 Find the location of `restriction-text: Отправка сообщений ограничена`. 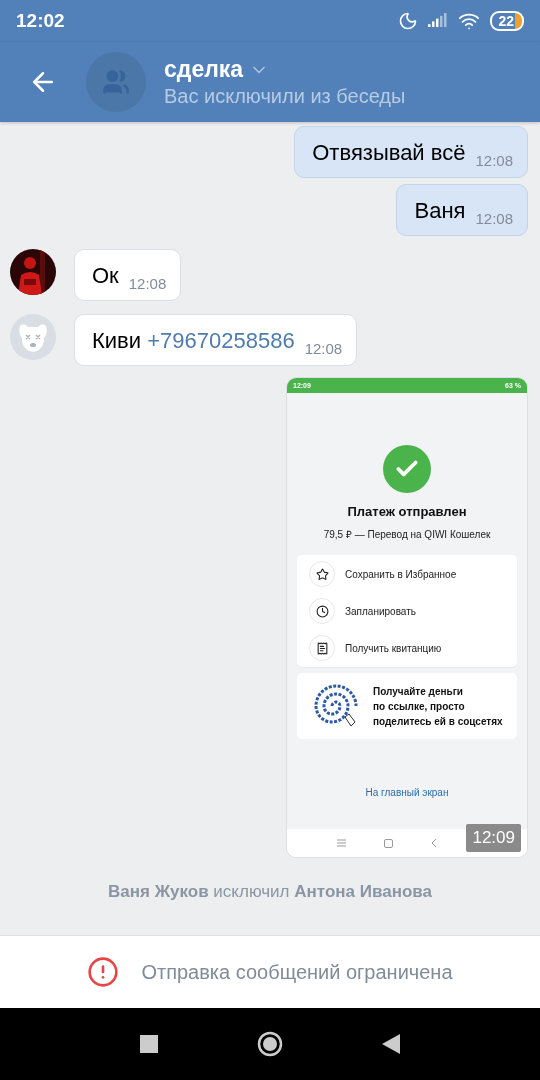

restriction-text: Отправка сообщений ограничена is located at coordinates (297, 972).